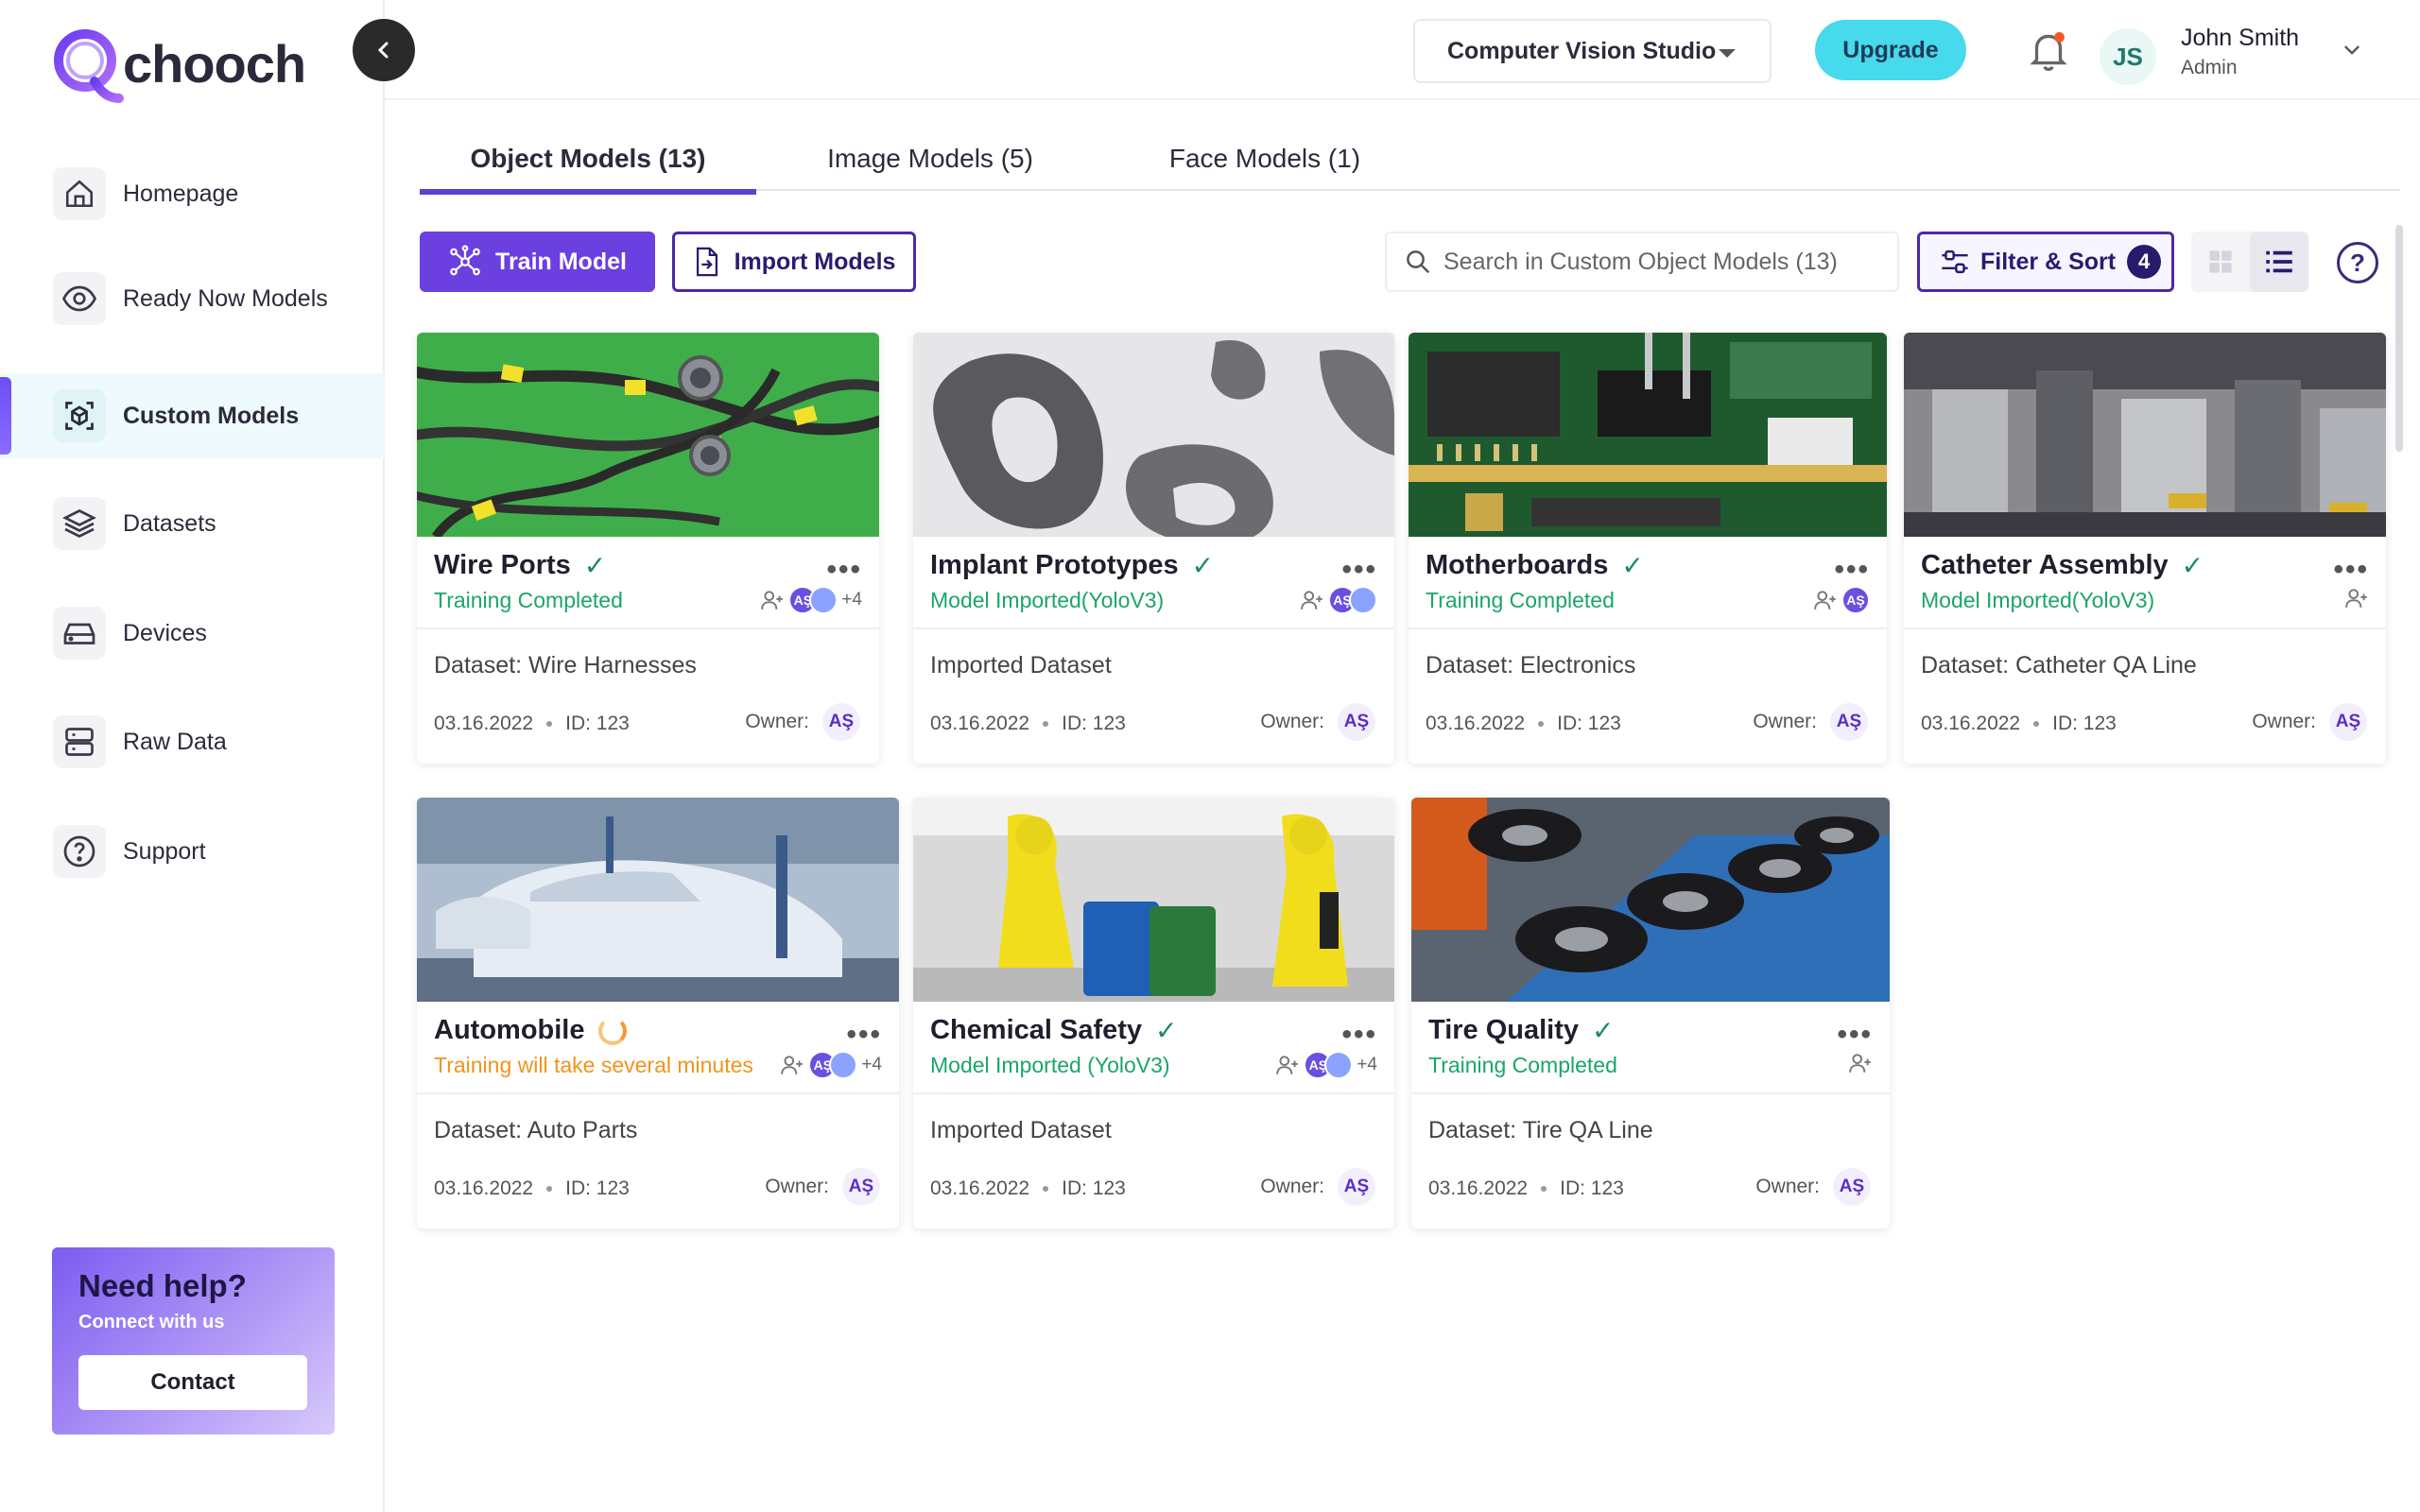 This screenshot has width=2420, height=1512. I want to click on card-title: Wire Ports, so click(502, 565).